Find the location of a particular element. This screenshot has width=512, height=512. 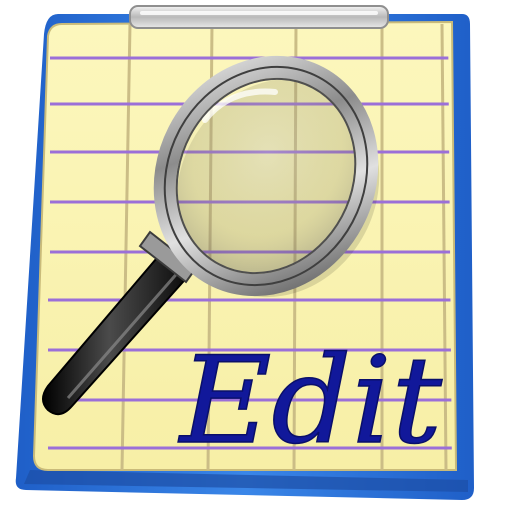

edit-label: Edit is located at coordinates (310, 401).